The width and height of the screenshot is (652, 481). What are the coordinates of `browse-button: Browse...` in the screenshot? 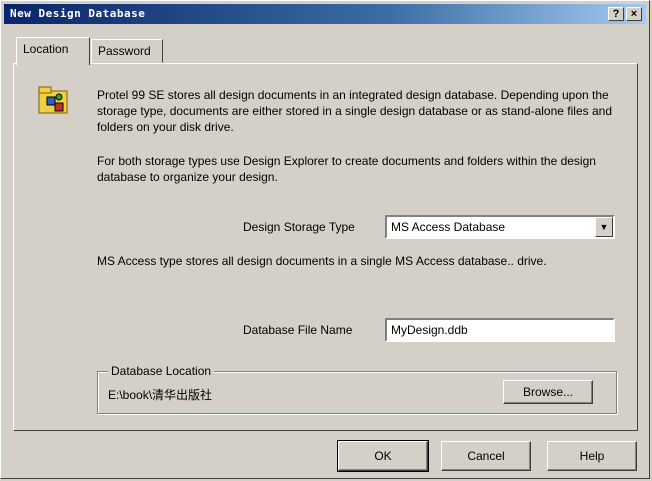 It's located at (548, 392).